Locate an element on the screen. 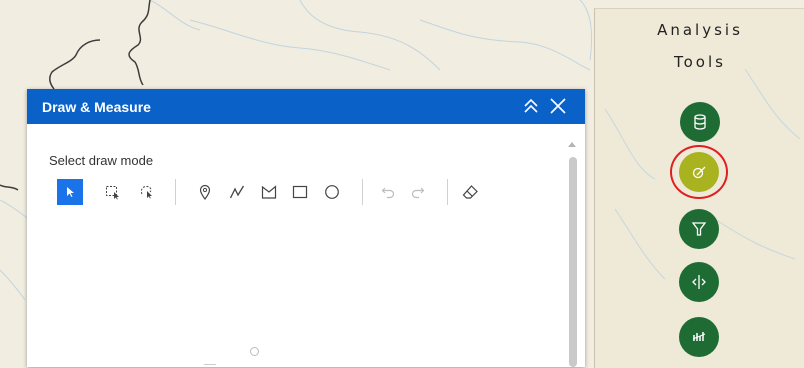  filter-tool-button is located at coordinates (699, 229).